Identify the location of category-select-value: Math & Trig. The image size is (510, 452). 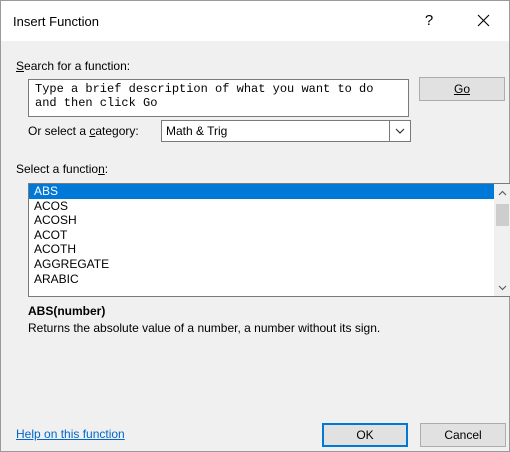
(197, 131).